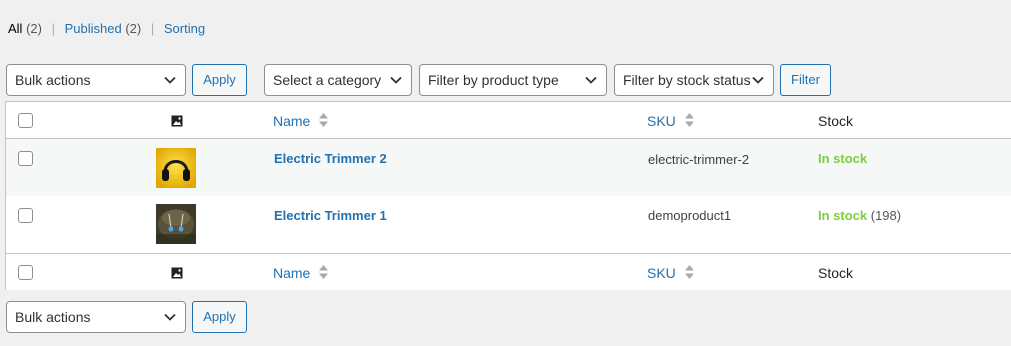 The height and width of the screenshot is (346, 1011). I want to click on stock-status: In stock, so click(842, 158).